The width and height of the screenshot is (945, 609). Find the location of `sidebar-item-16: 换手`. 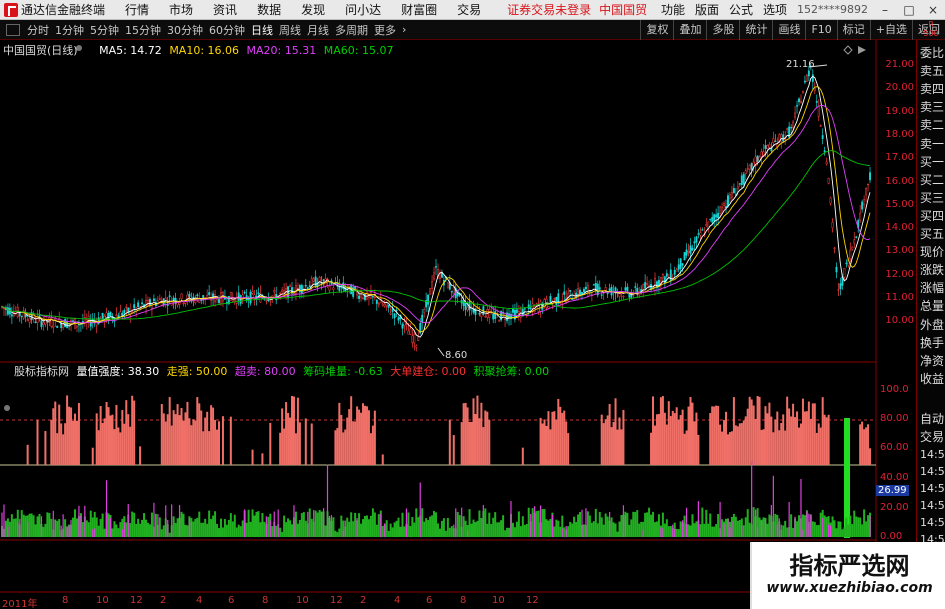

sidebar-item-16: 换手 is located at coordinates (932, 343).